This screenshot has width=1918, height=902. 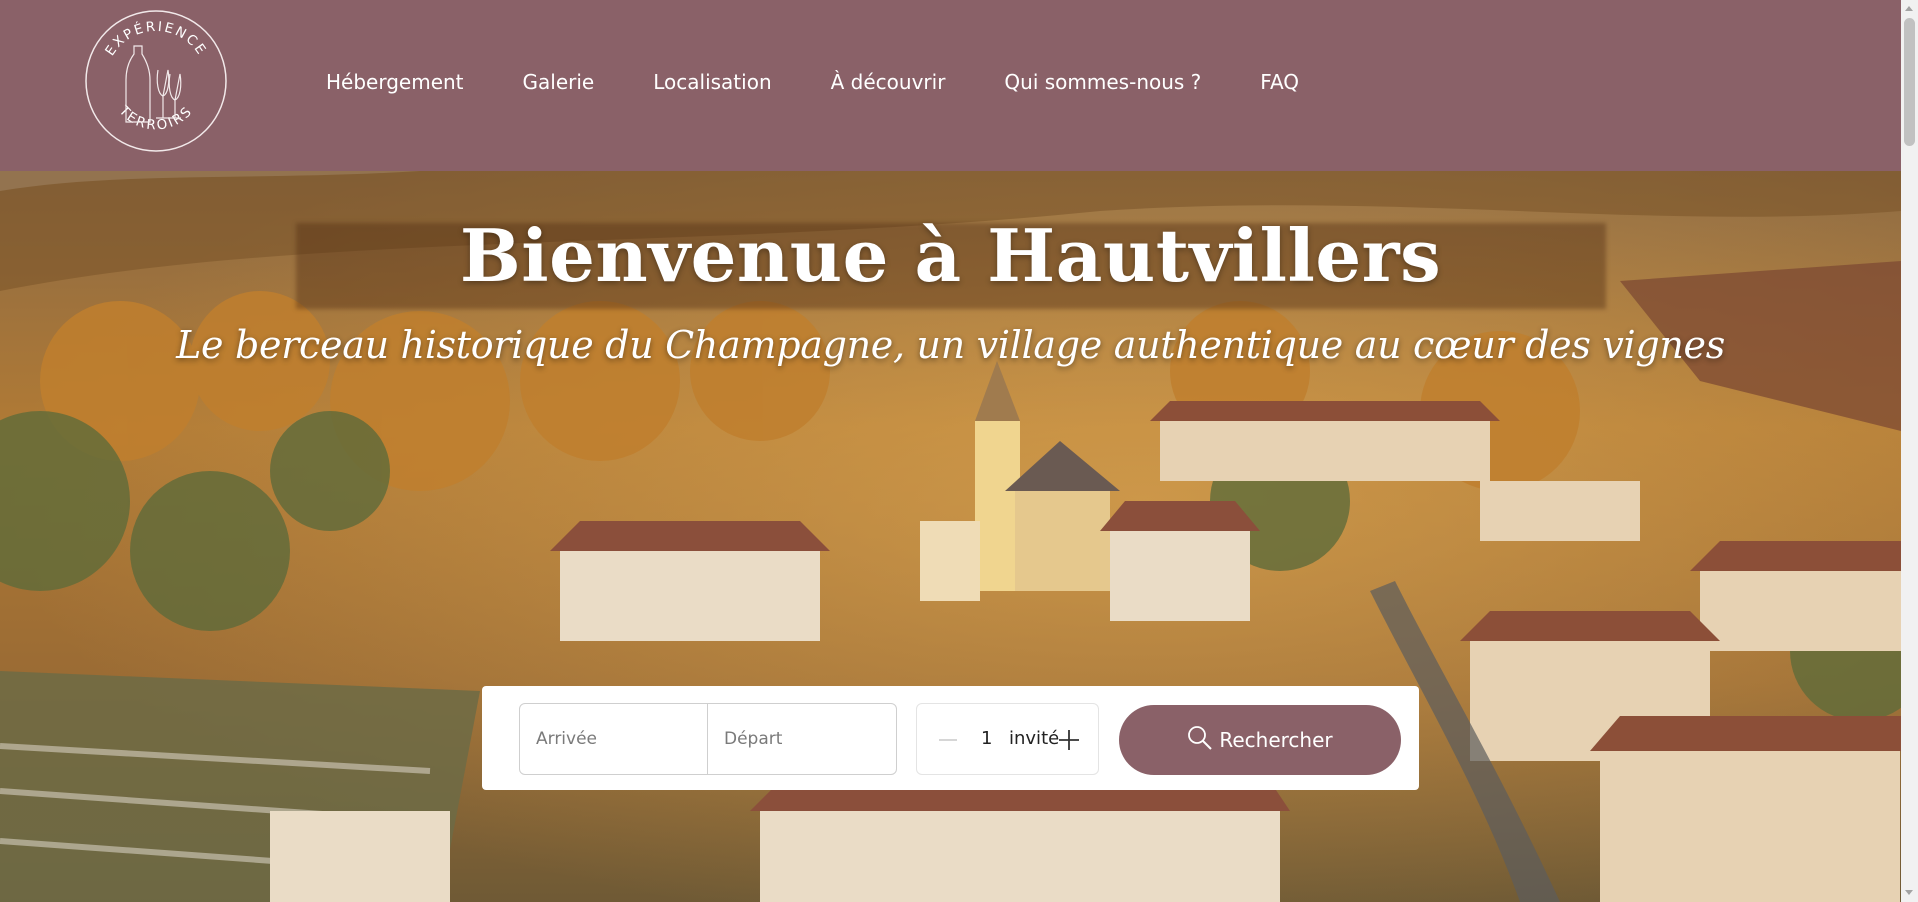 I want to click on search-button-label: Rechercher, so click(x=1276, y=740).